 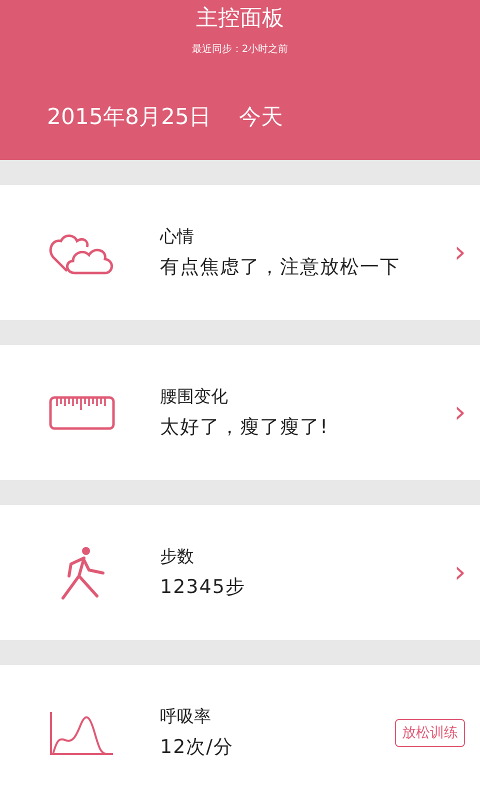 What do you see at coordinates (430, 732) in the screenshot?
I see `relax-training-button: 放松训练` at bounding box center [430, 732].